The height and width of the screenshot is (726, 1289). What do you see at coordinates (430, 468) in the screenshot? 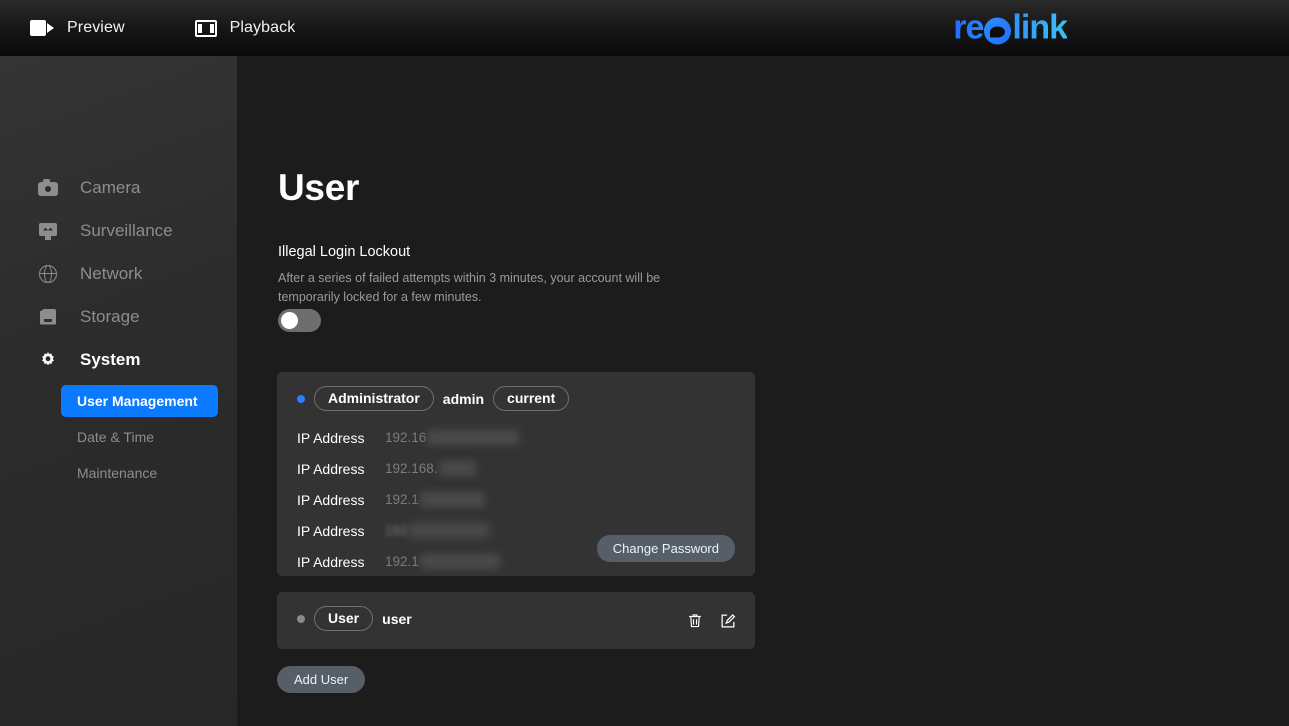
I see `ip-address-value: 192.168.` at bounding box center [430, 468].